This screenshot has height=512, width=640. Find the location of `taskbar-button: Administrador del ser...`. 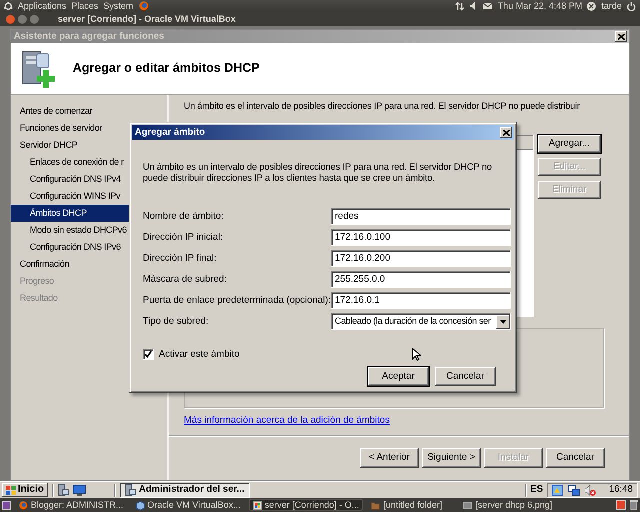

taskbar-button: Administrador del ser... is located at coordinates (185, 490).